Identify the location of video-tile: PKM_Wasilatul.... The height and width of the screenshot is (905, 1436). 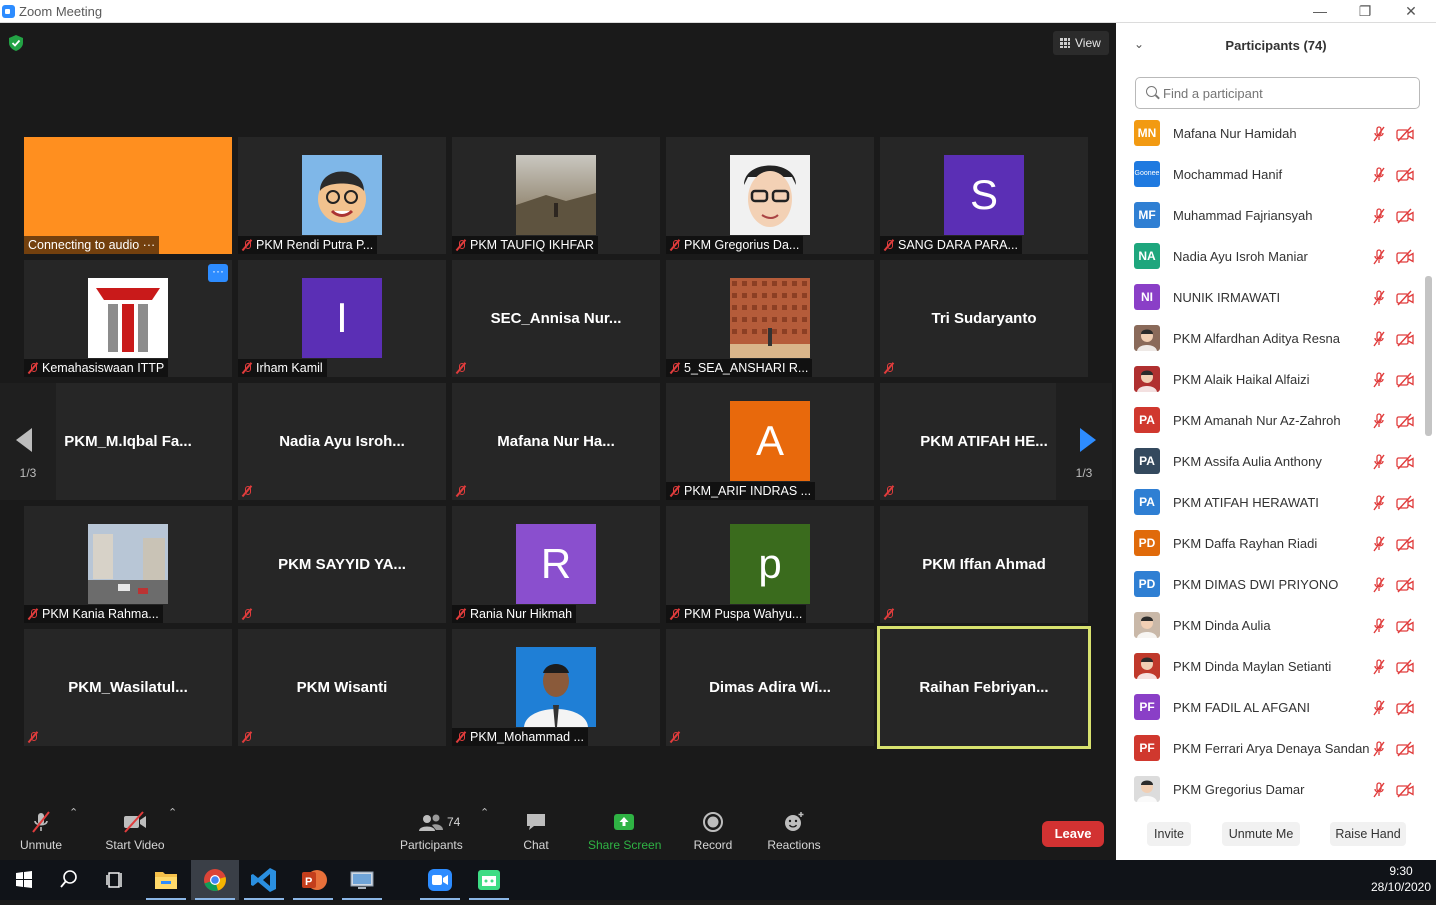
(128, 687).